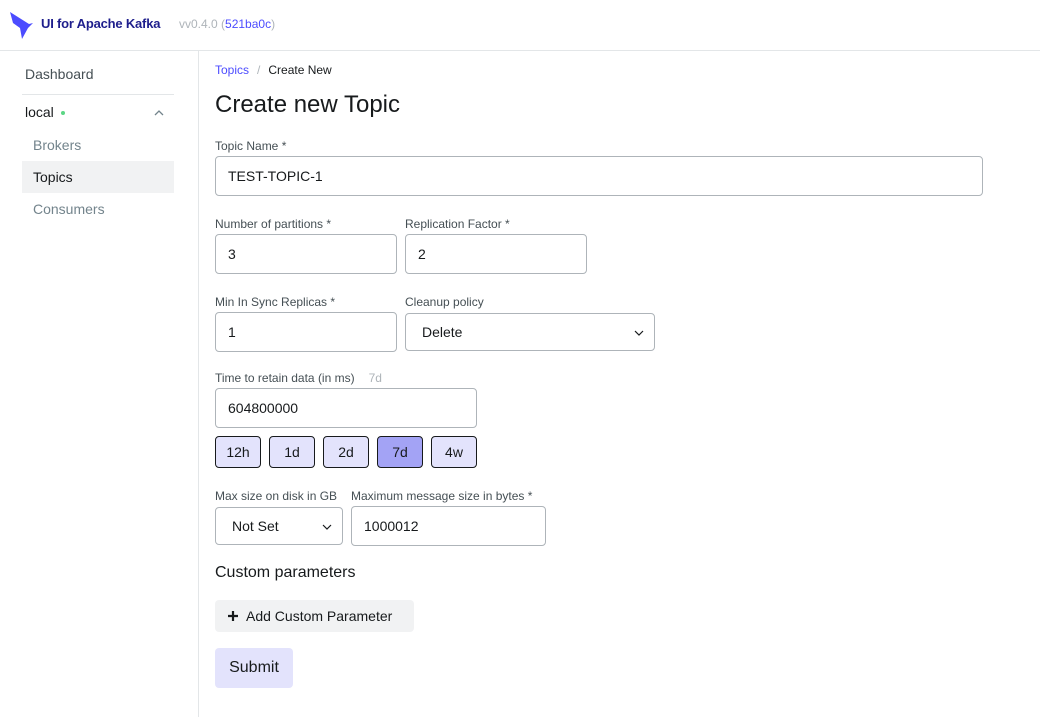  What do you see at coordinates (375, 378) in the screenshot?
I see `retention-hint: 7d` at bounding box center [375, 378].